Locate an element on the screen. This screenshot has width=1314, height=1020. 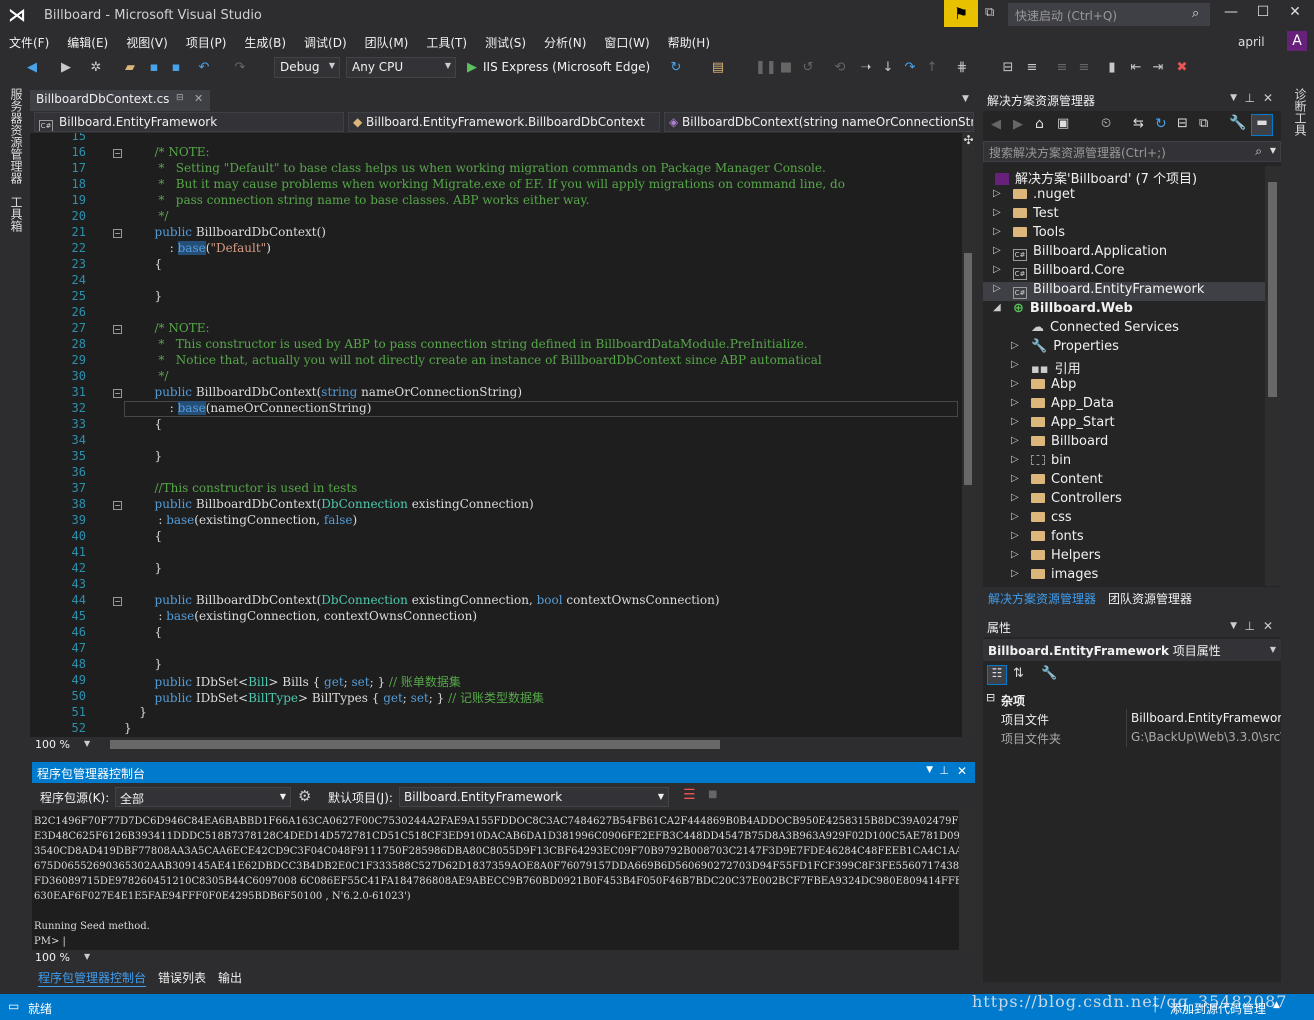
undo-icon: ↶ is located at coordinates (204, 68).